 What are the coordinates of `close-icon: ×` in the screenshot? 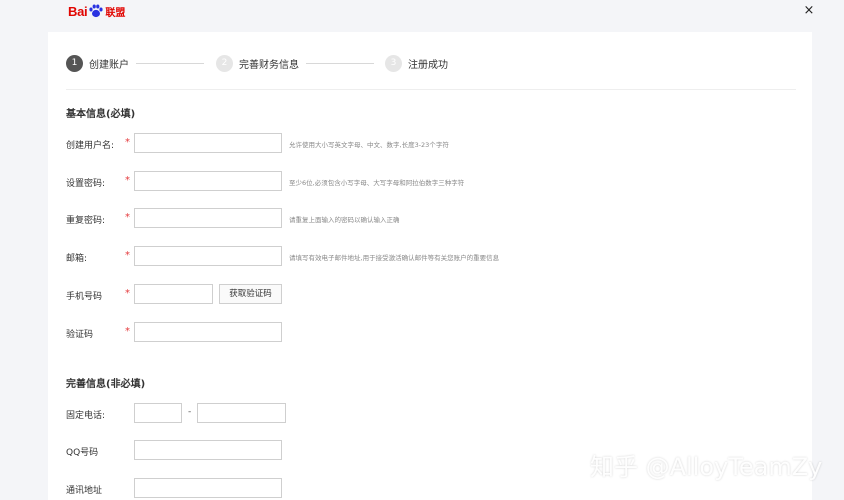 It's located at (809, 10).